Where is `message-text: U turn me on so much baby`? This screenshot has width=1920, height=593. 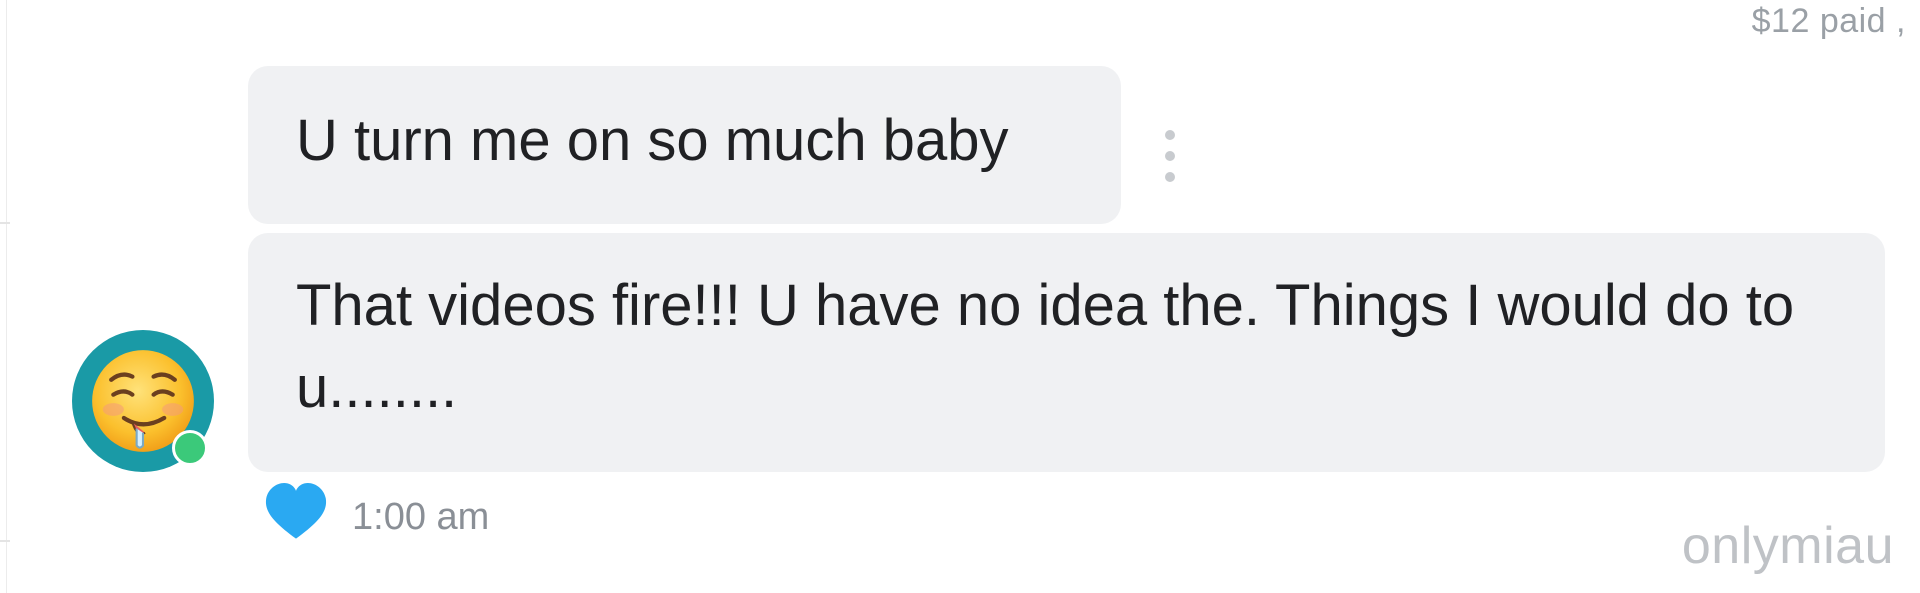
message-text: U turn me on so much baby is located at coordinates (652, 140).